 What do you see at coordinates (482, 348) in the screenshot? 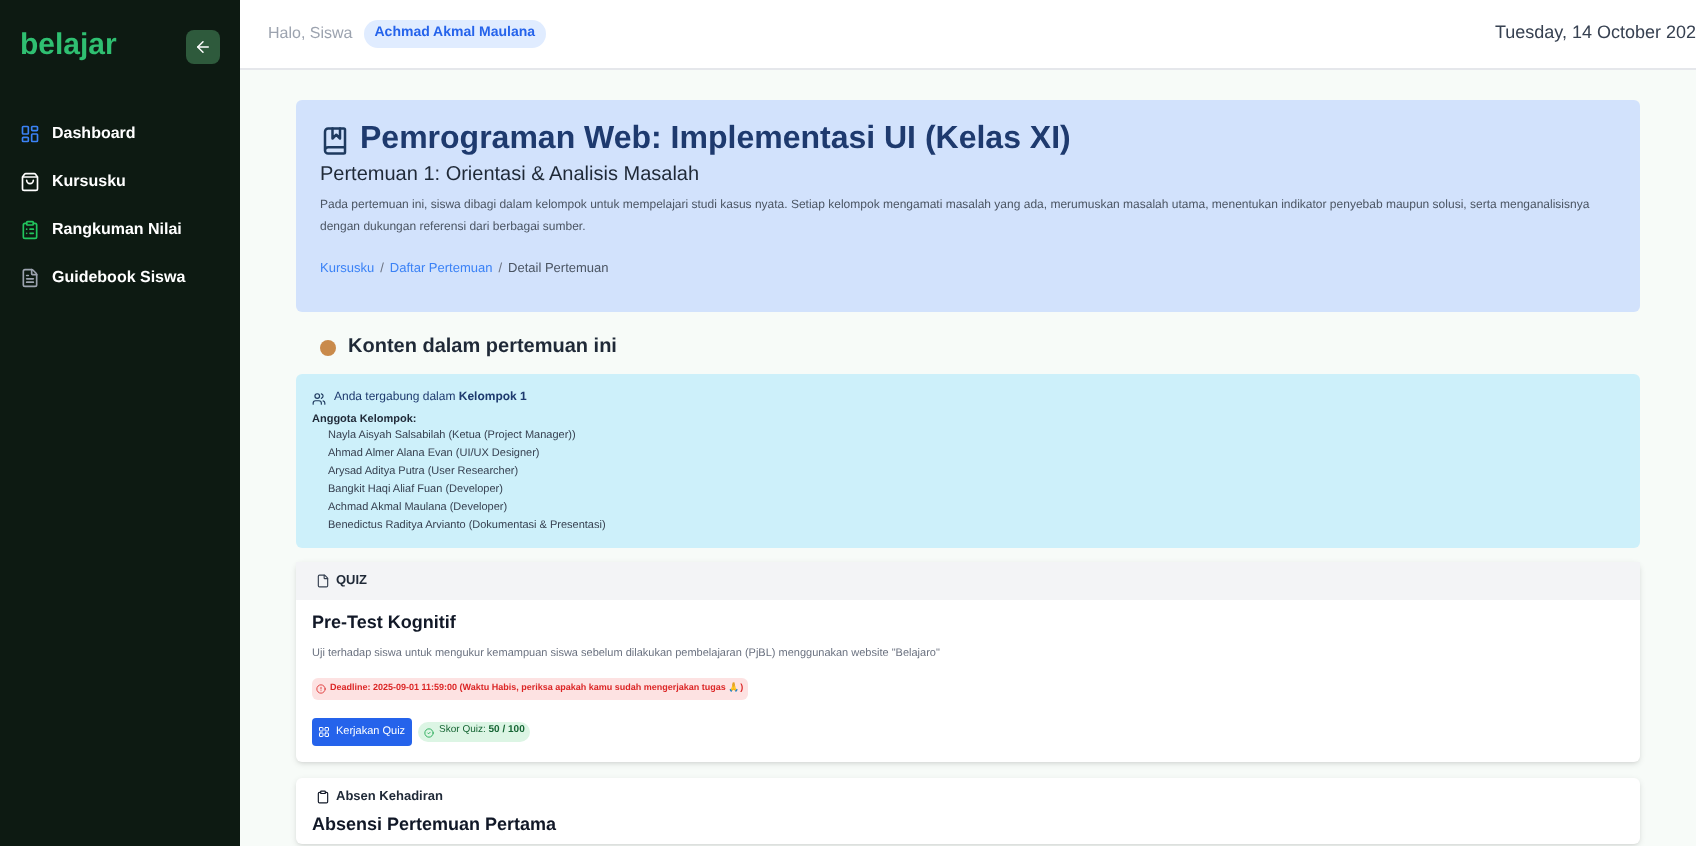
I see `section-heading: Konten dalam pertemuan ini` at bounding box center [482, 348].